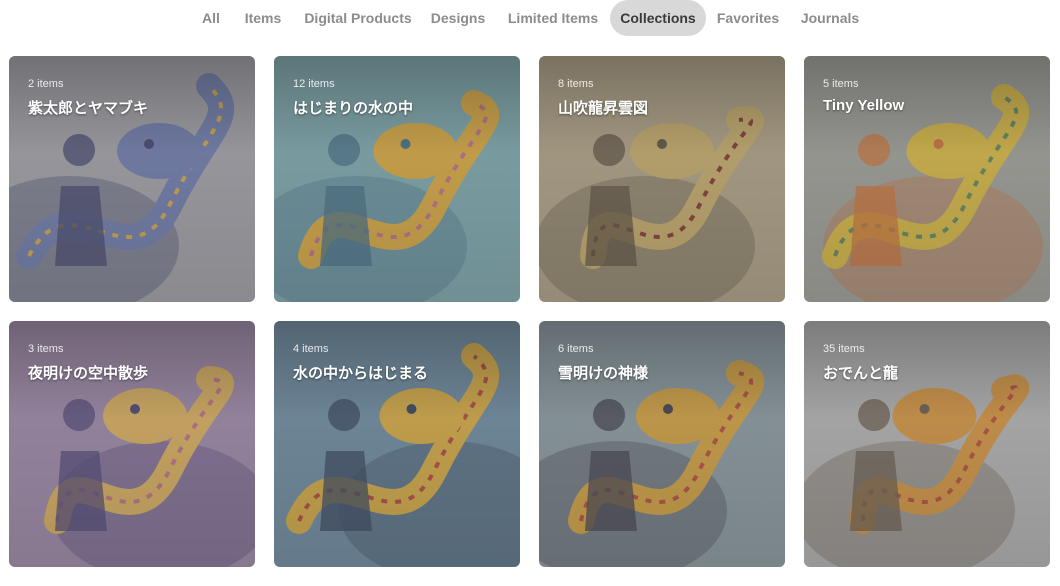 The image size is (1060, 586). What do you see at coordinates (861, 373) in the screenshot?
I see `collection-title: おでんと龍` at bounding box center [861, 373].